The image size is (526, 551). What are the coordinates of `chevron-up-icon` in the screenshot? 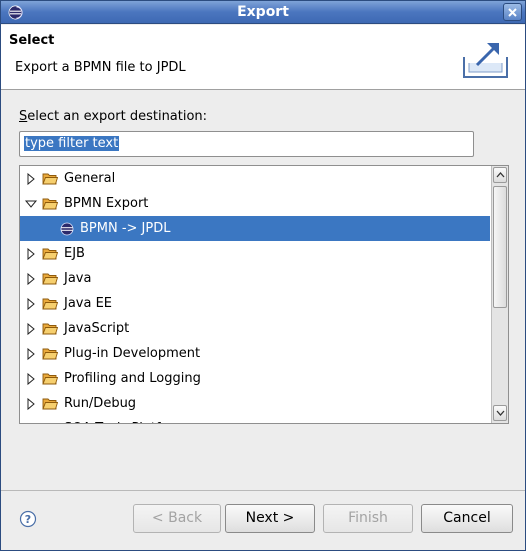 It's located at (500, 175).